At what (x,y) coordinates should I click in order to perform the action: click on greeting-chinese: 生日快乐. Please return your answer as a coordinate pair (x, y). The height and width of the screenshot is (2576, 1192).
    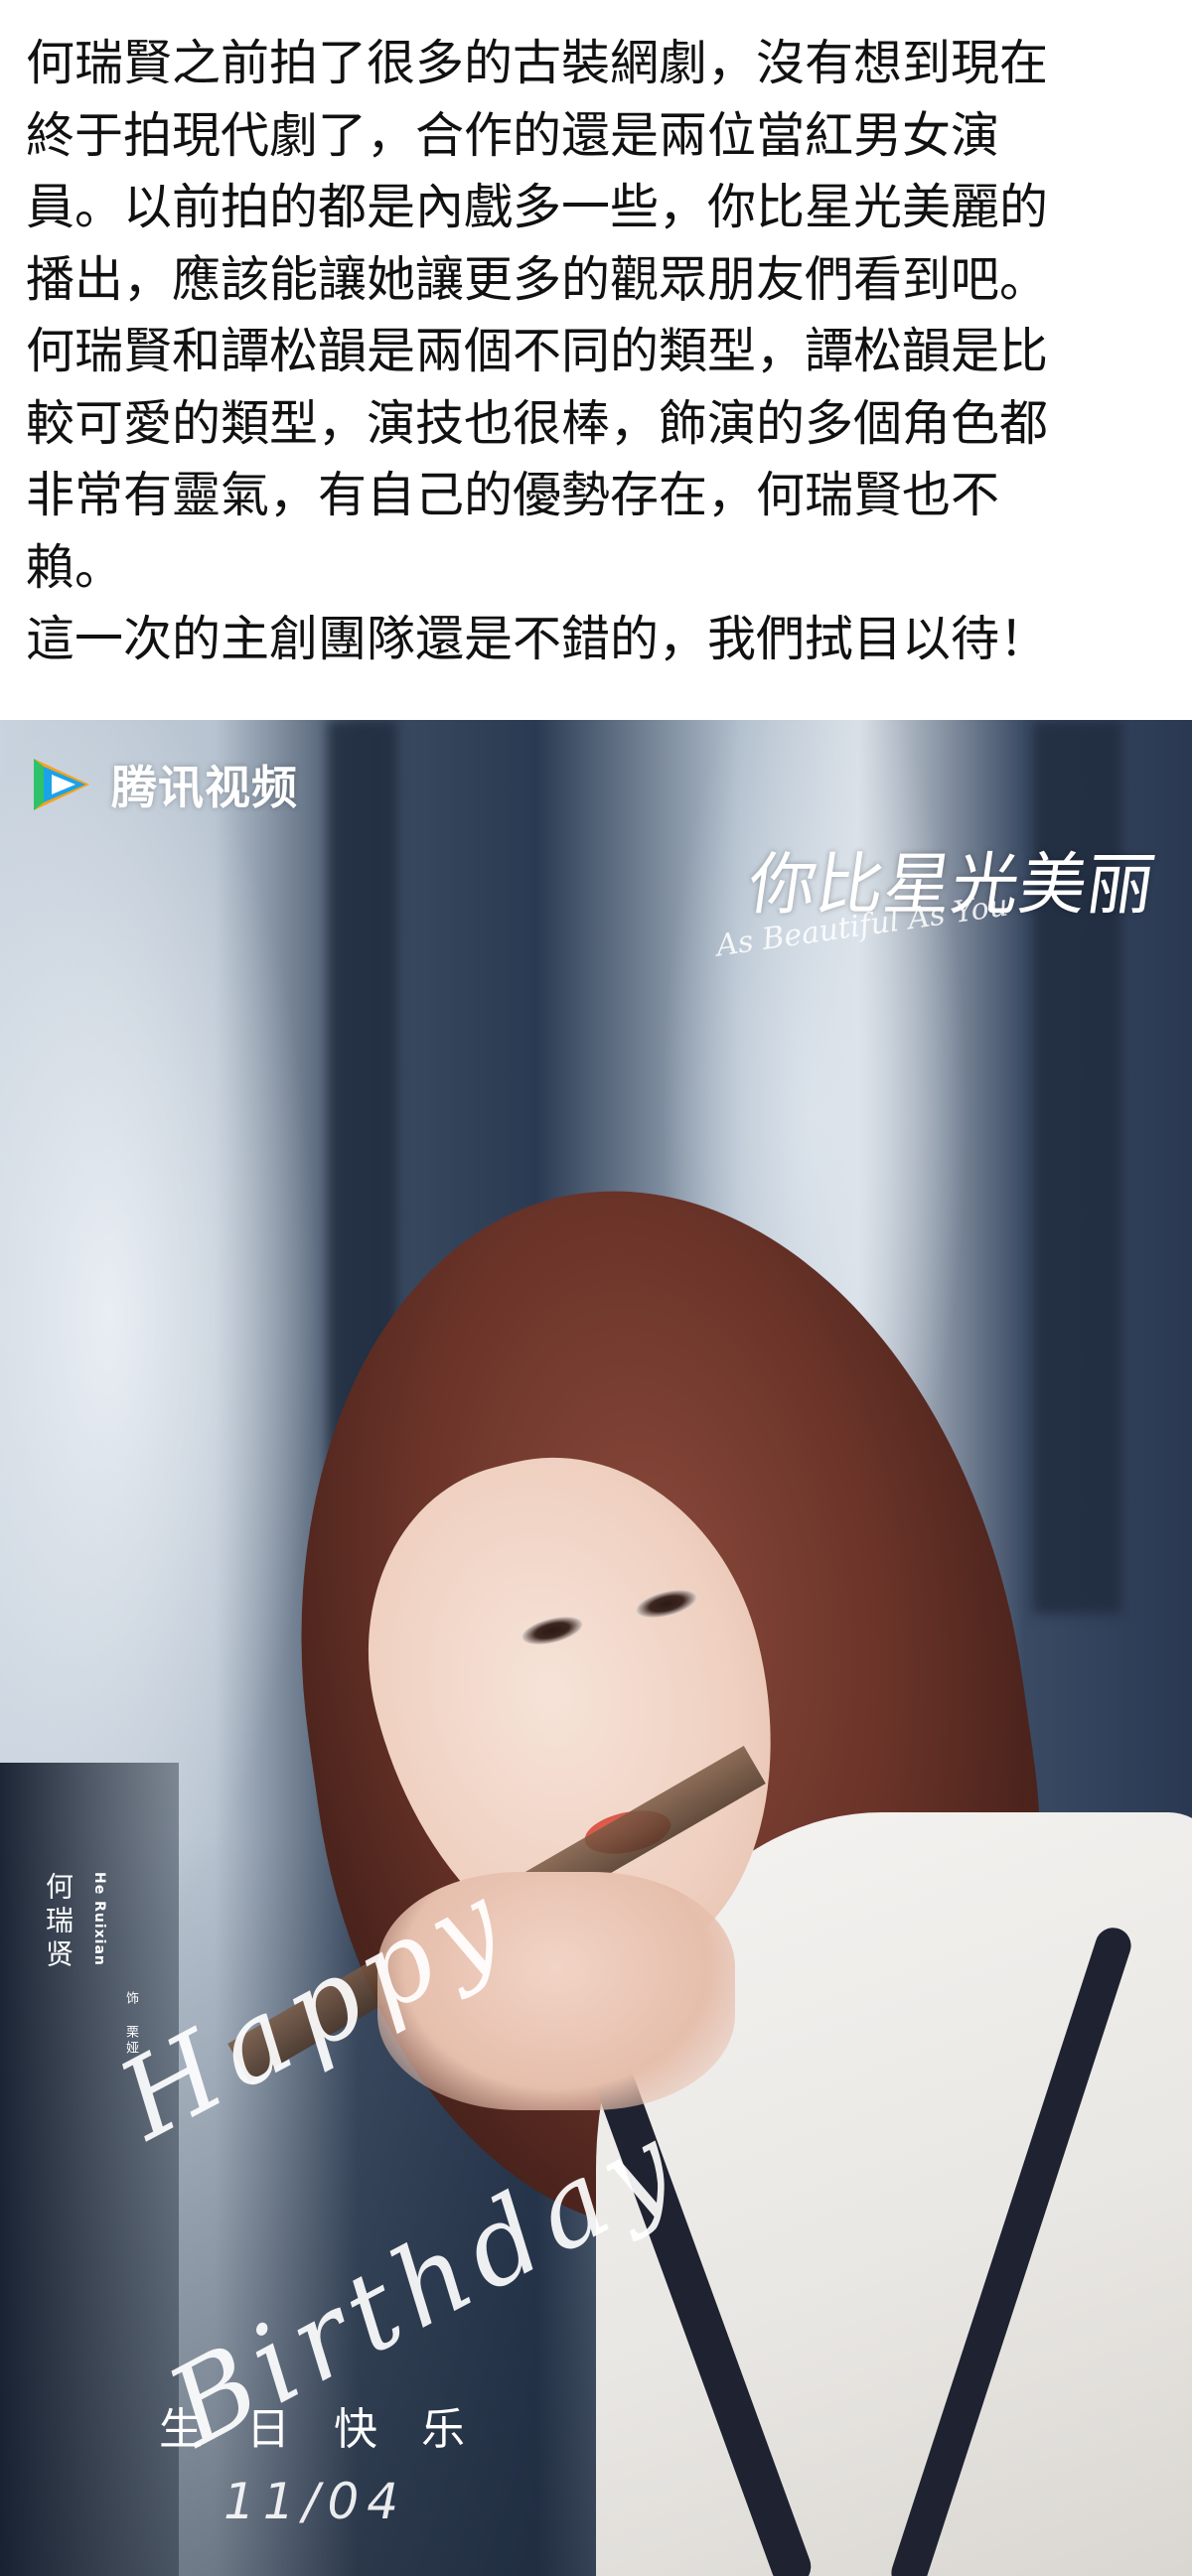
    Looking at the image, I should click on (334, 2430).